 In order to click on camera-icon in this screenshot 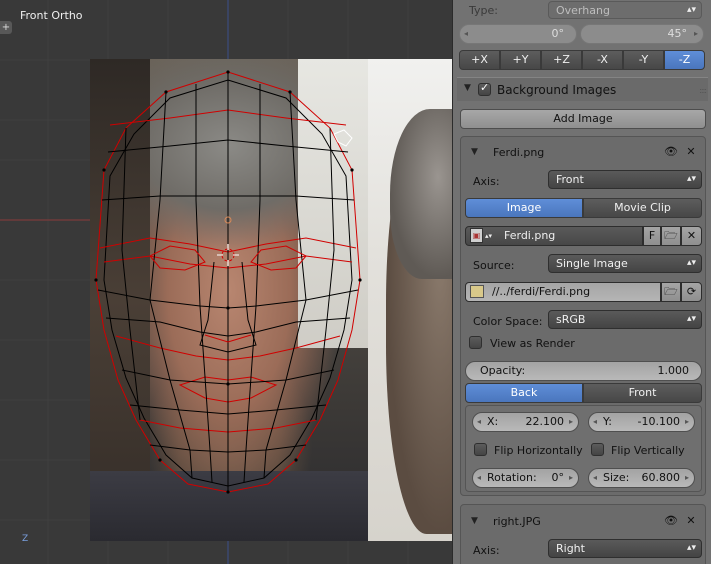, I will do `click(343, 138)`.